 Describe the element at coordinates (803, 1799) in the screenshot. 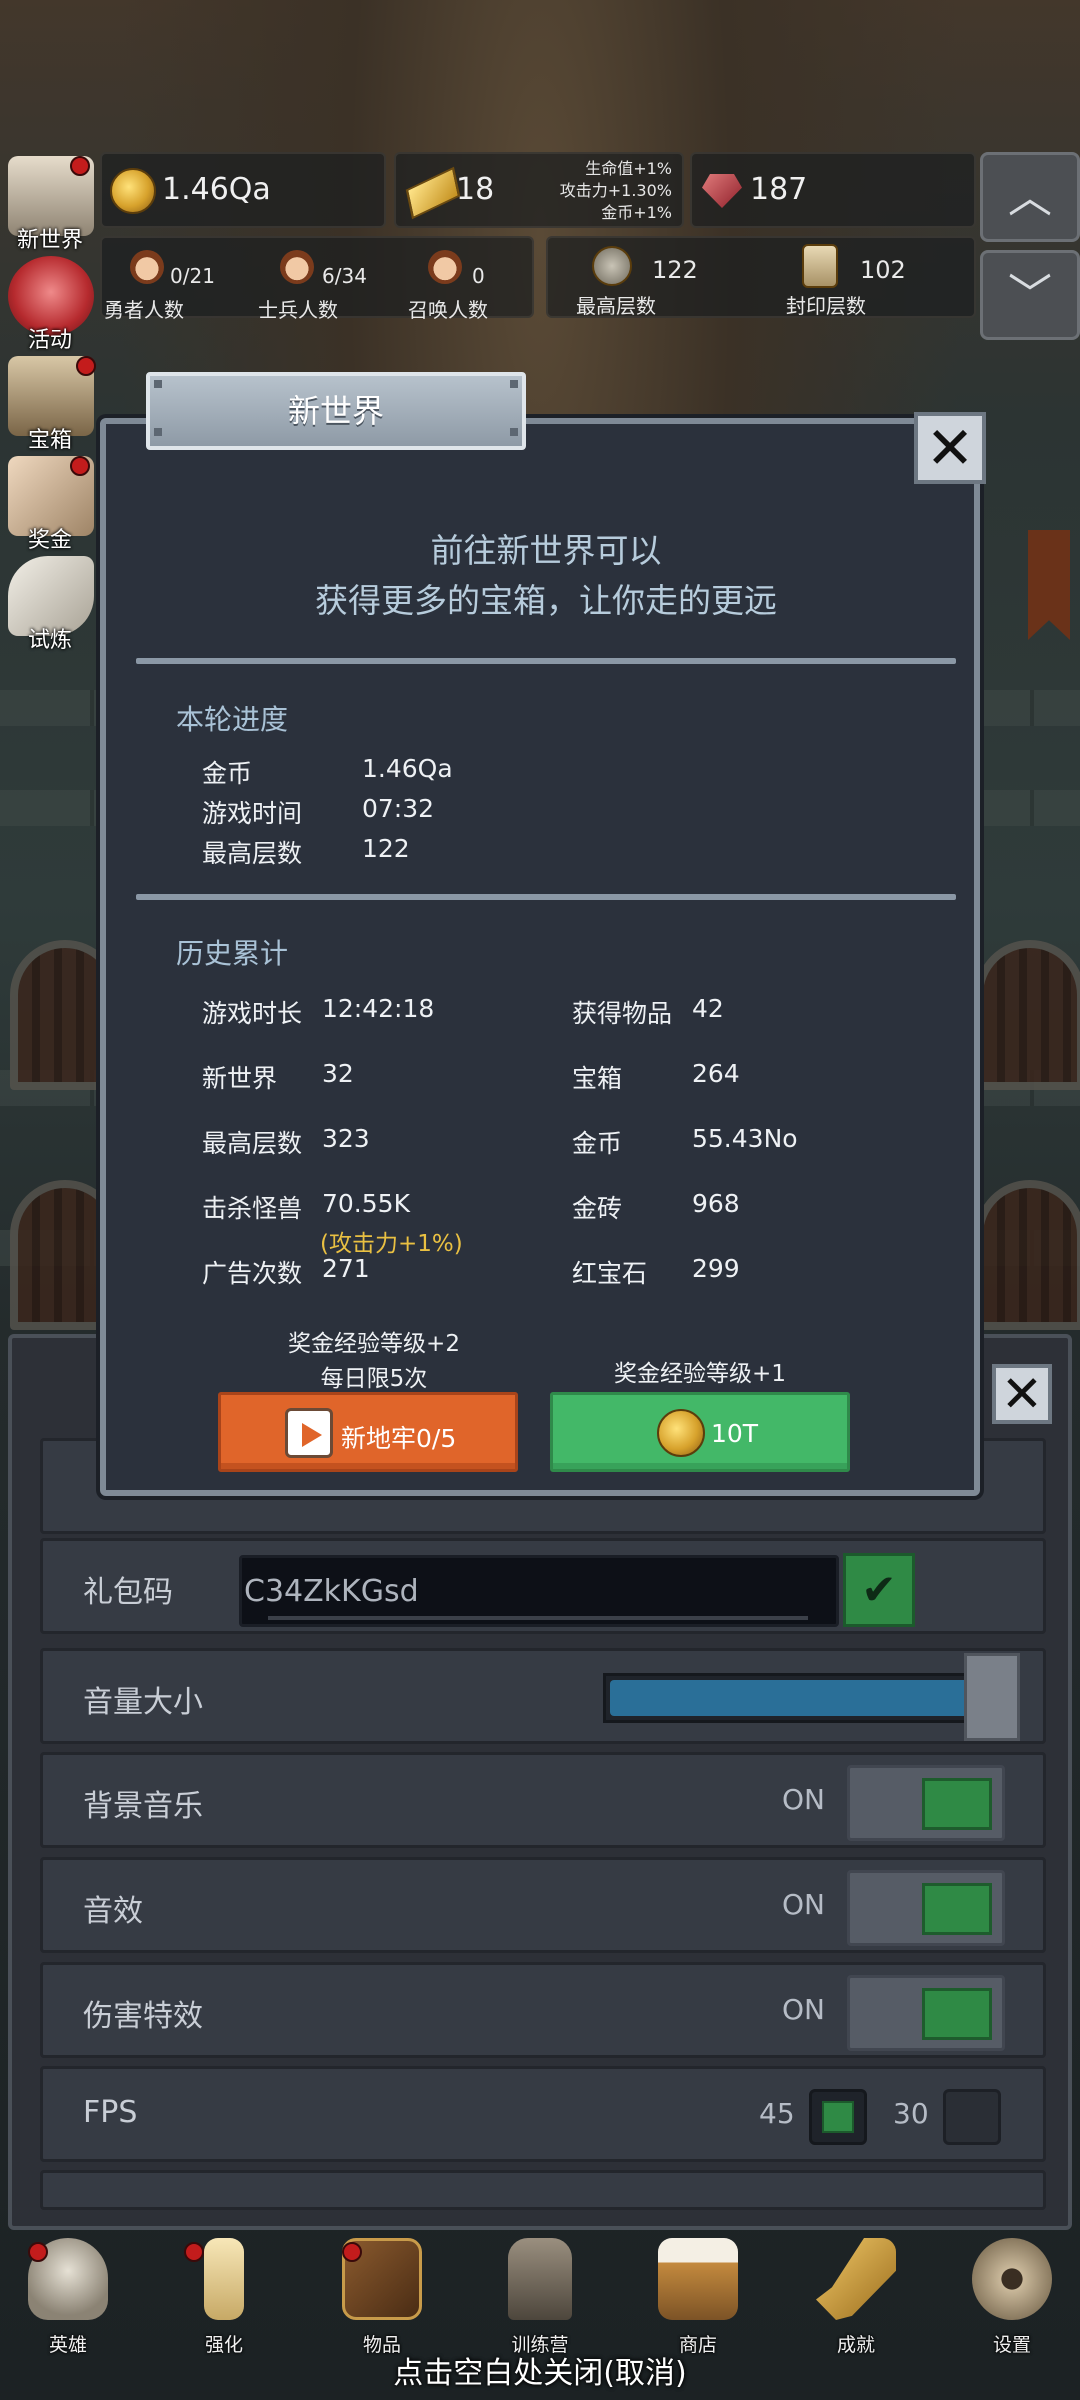

I see `bgm-state: ON` at that location.